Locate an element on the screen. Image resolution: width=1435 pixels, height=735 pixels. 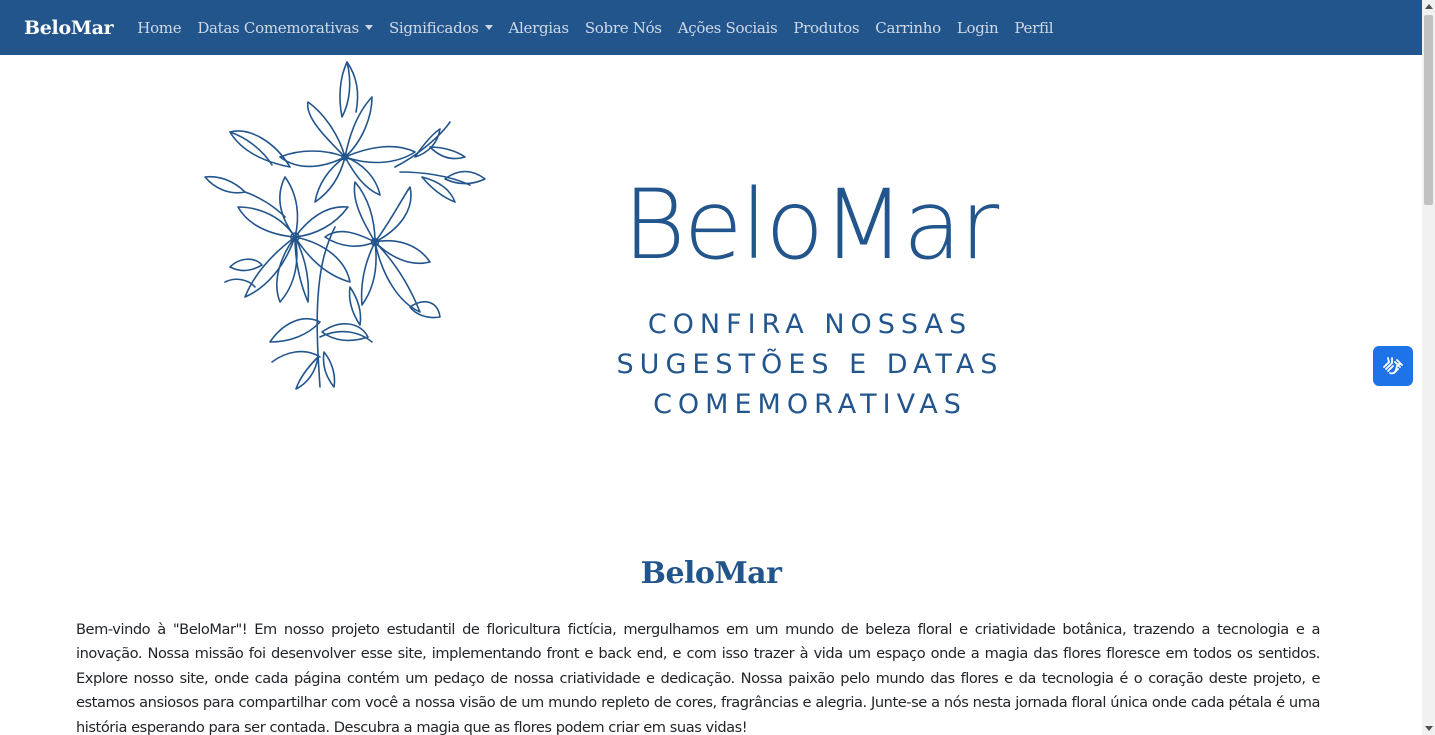
nav-home: Home is located at coordinates (159, 28).